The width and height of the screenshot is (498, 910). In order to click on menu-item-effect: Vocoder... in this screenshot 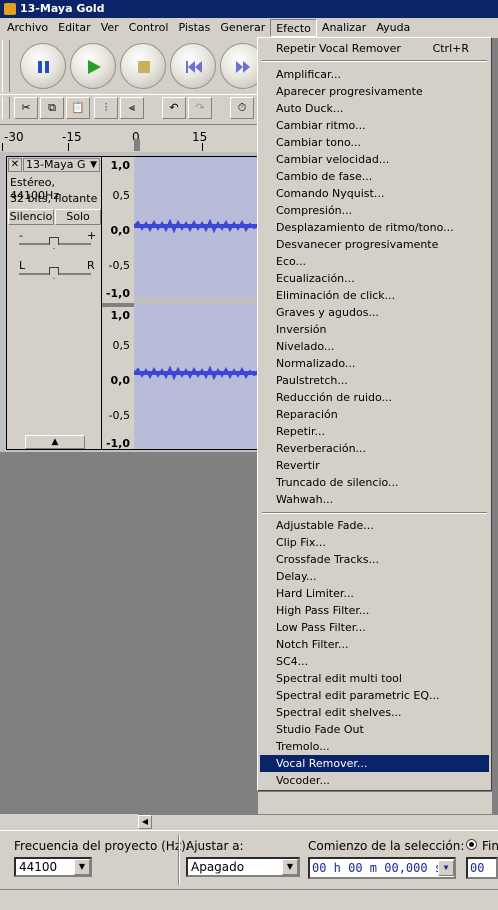, I will do `click(374, 780)`.